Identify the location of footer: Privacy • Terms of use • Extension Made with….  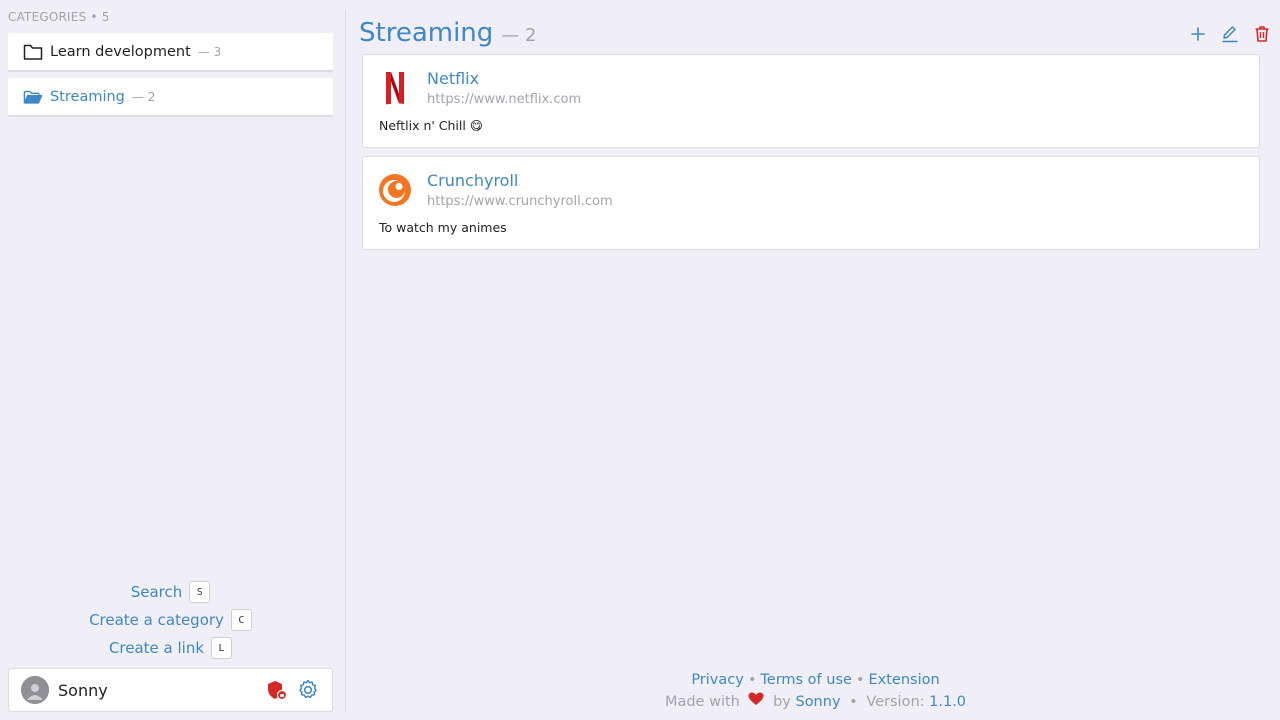
(815, 691).